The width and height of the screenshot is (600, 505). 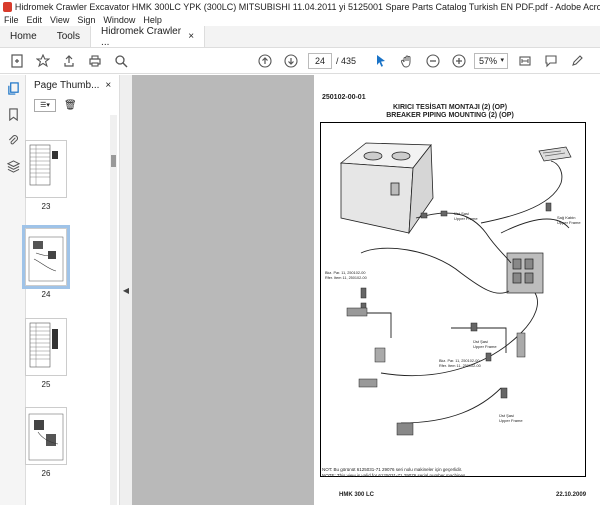 I want to click on print-icon, so click(x=95, y=61).